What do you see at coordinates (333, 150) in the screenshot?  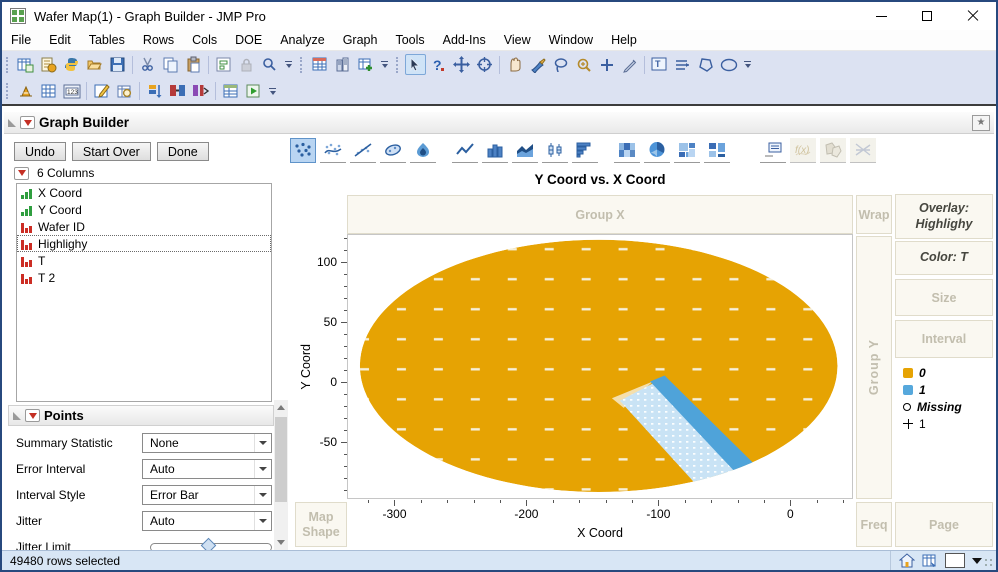 I see `palette-smoother` at bounding box center [333, 150].